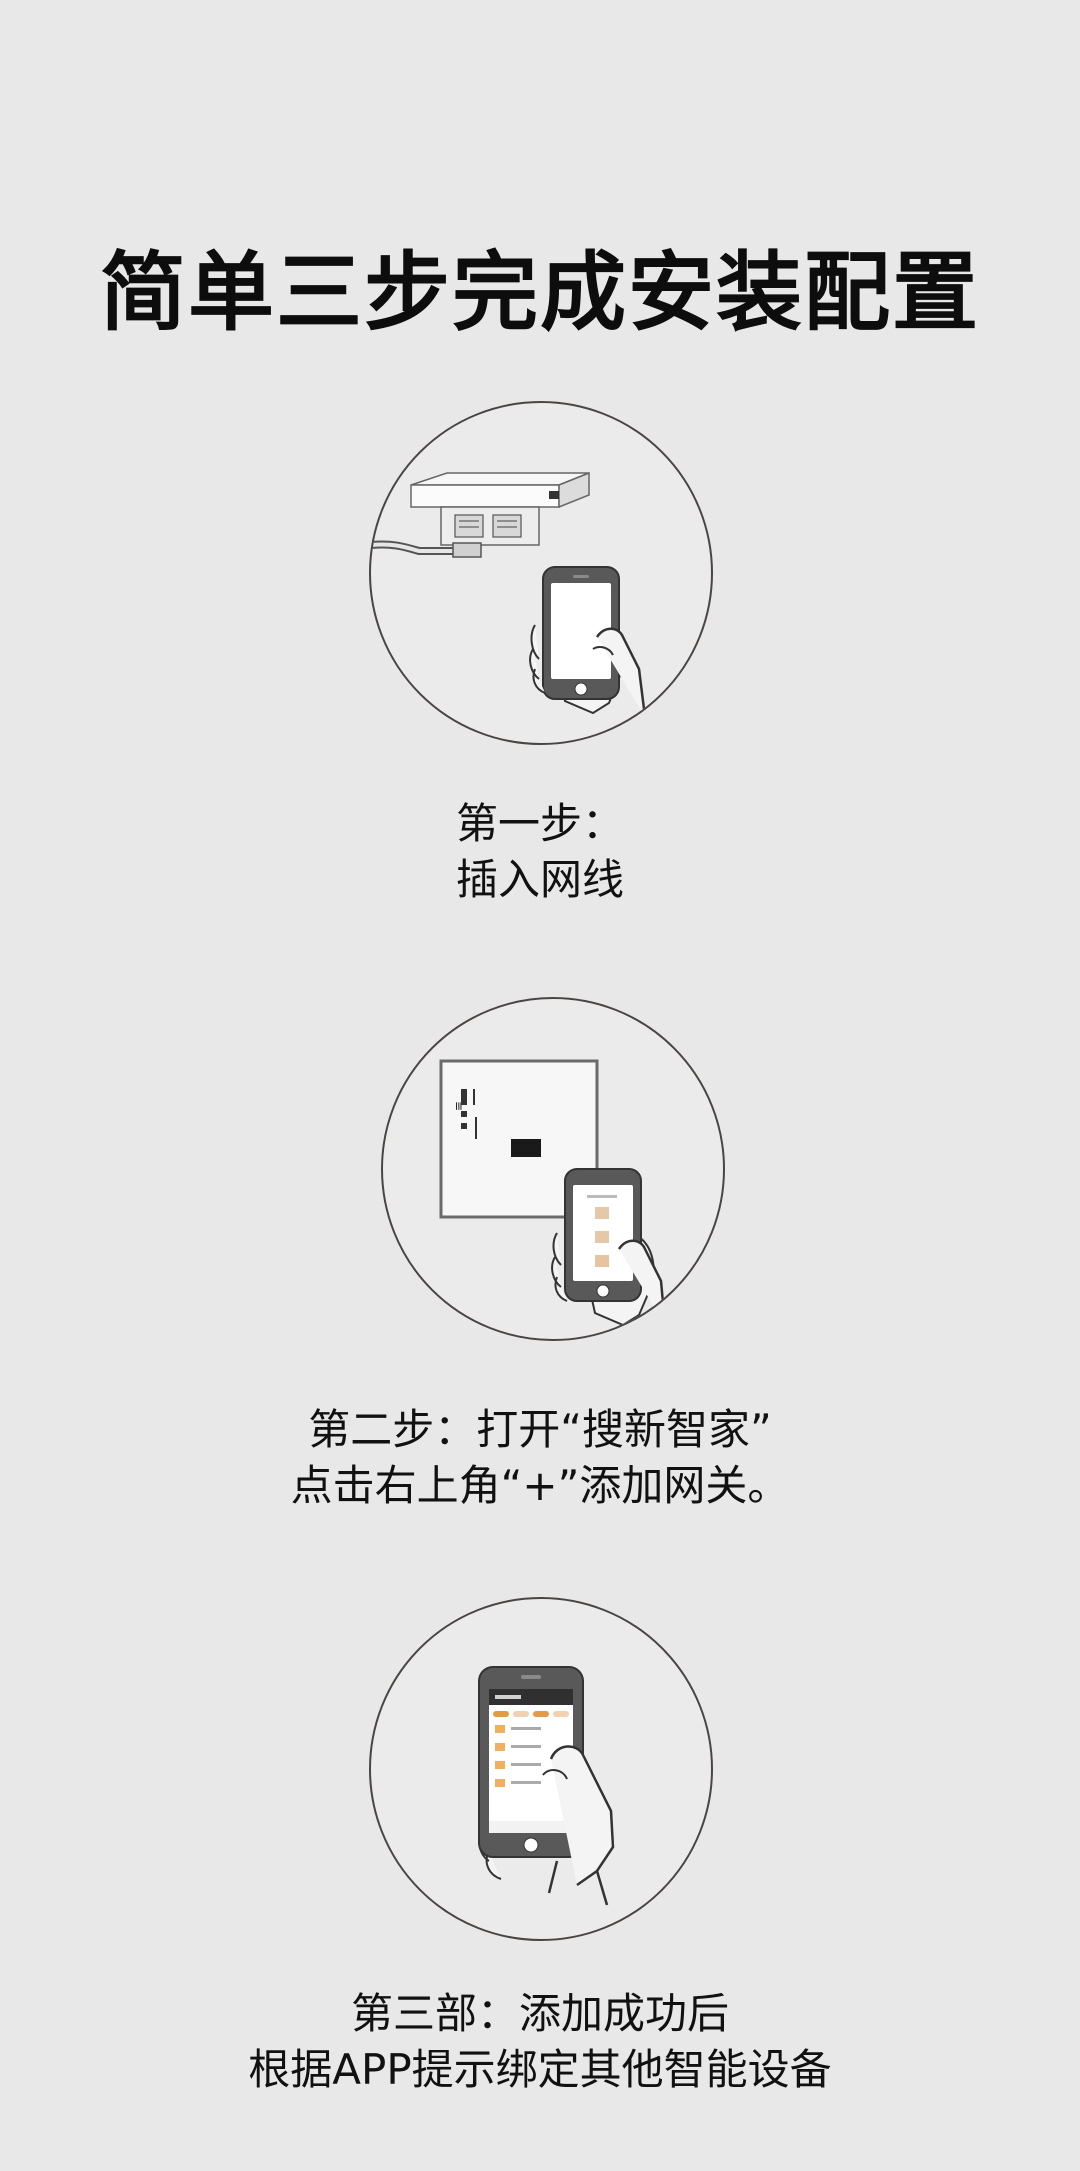 This screenshot has height=2171, width=1080. I want to click on step-1-title: 第一步：, so click(539, 823).